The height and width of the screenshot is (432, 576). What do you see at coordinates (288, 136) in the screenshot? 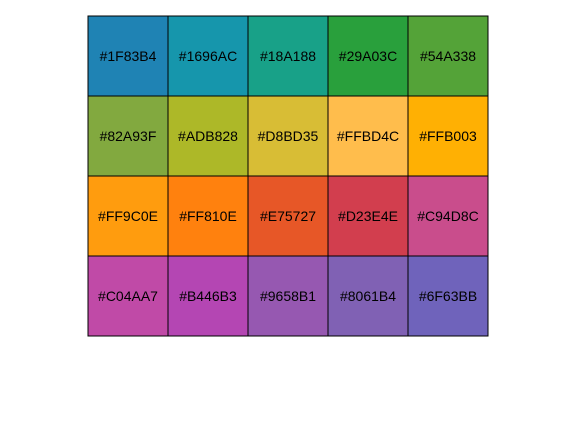
I see `swatch-hex-label: #D8BD35` at bounding box center [288, 136].